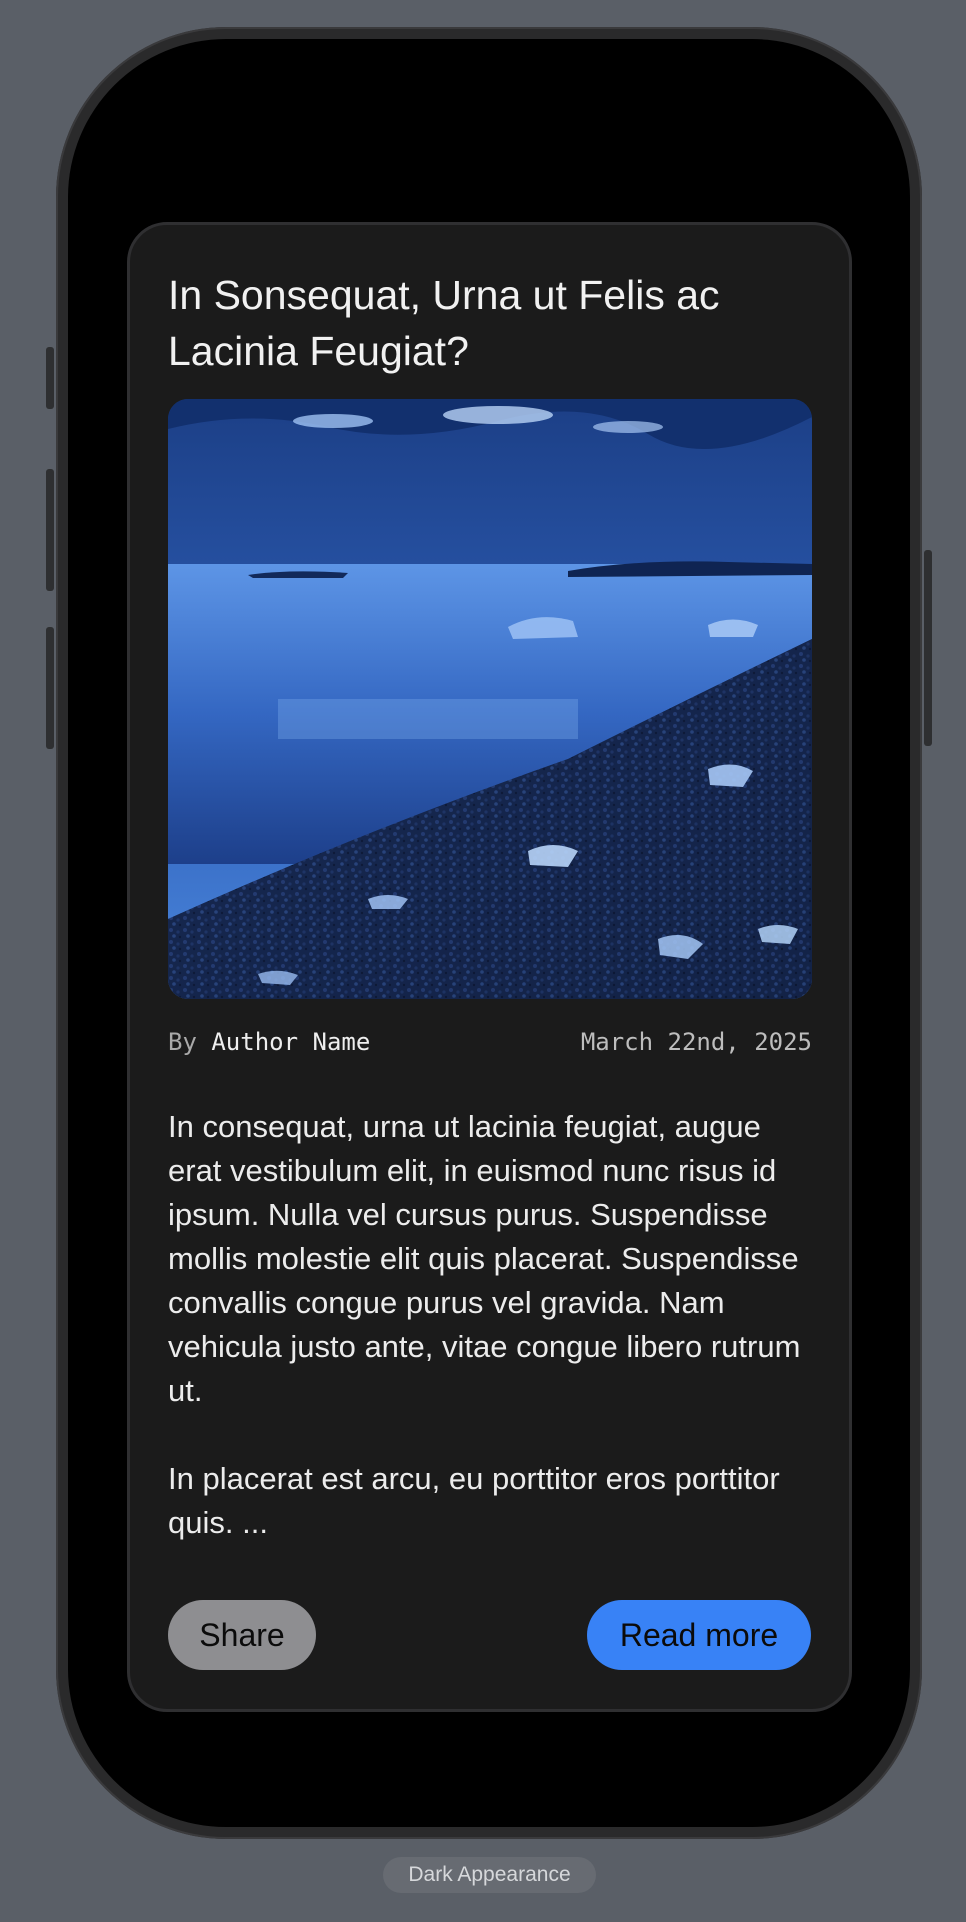 The width and height of the screenshot is (966, 1922). What do you see at coordinates (50, 530) in the screenshot?
I see `volume-up-button` at bounding box center [50, 530].